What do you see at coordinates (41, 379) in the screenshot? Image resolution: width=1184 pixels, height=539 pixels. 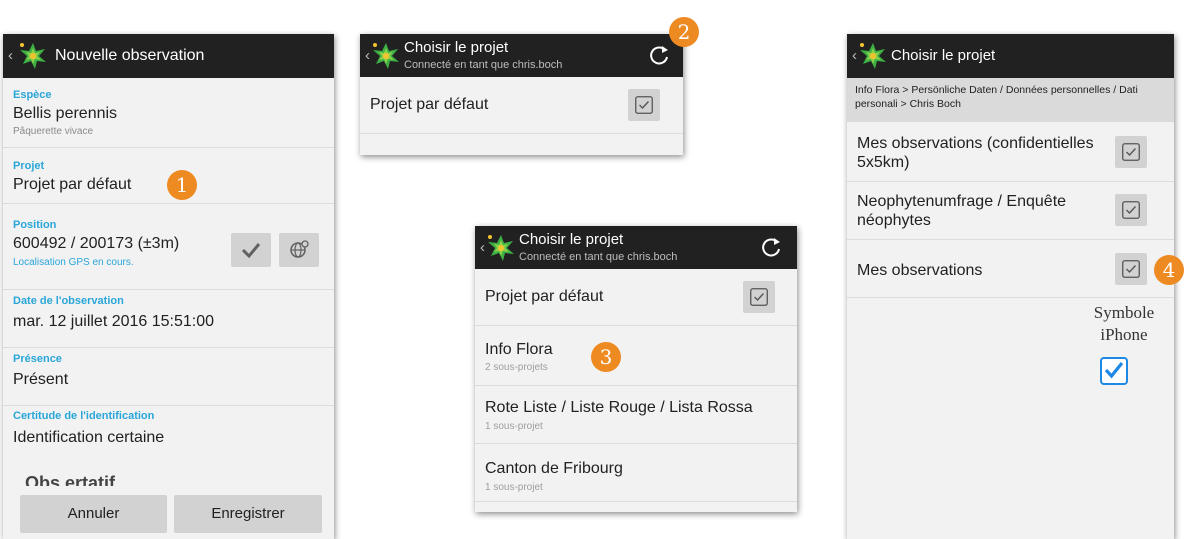 I see `field-value: Présent` at bounding box center [41, 379].